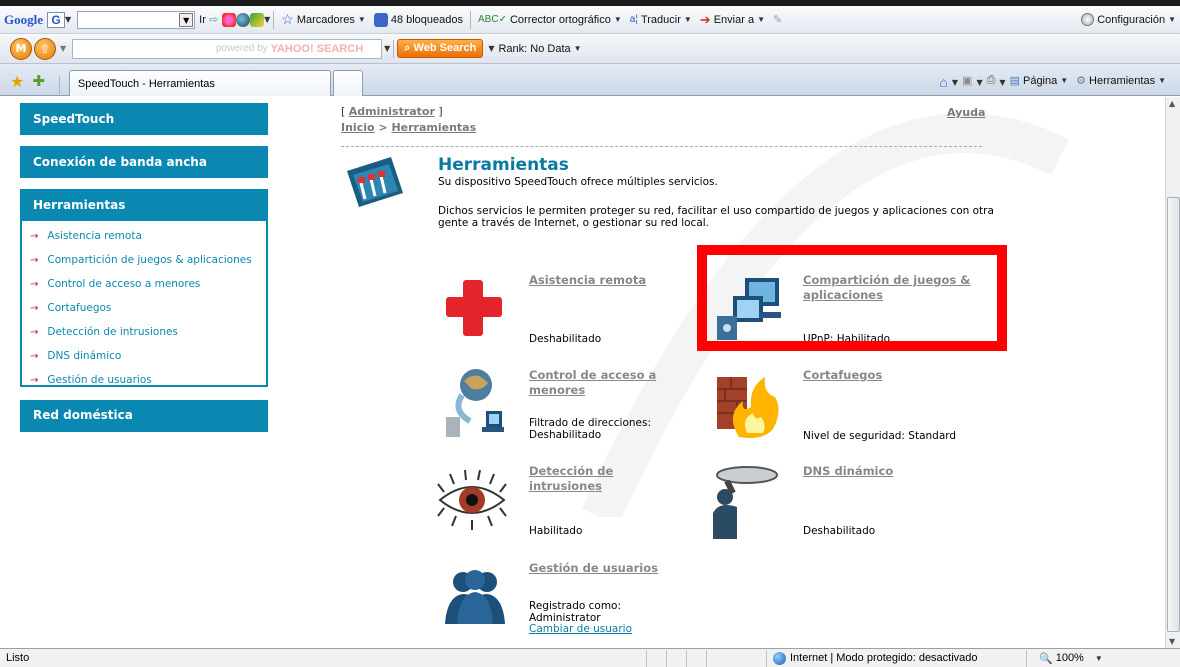 This screenshot has width=1180, height=667. Describe the element at coordinates (550, 20) in the screenshot. I see `spellcheck-menu: ABC✓ Corrector ortográfico ▼` at that location.